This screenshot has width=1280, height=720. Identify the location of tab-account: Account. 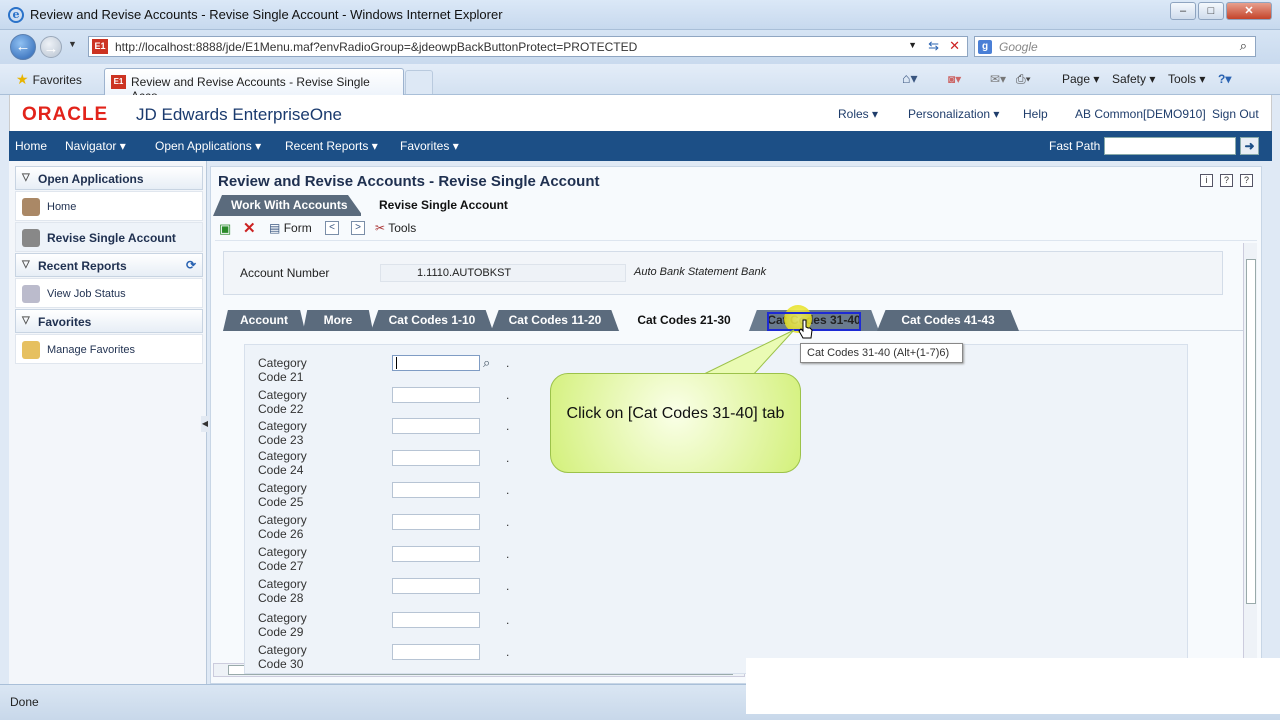
(264, 320).